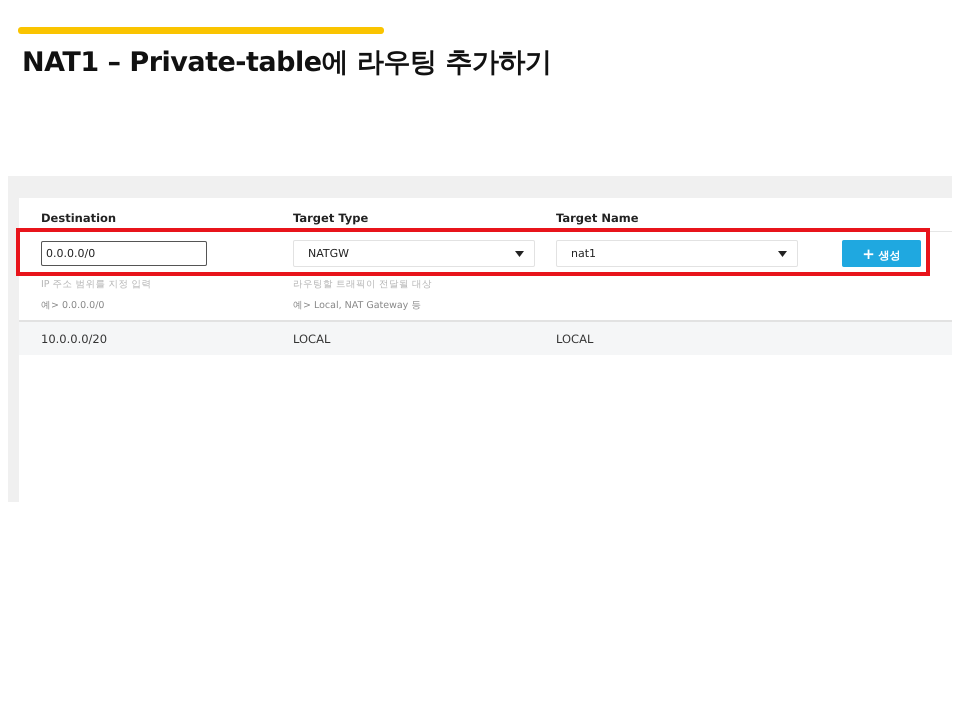 This screenshot has height=720, width=960. What do you see at coordinates (357, 305) in the screenshot?
I see `field-example: 예> Local, NAT Gateway 등` at bounding box center [357, 305].